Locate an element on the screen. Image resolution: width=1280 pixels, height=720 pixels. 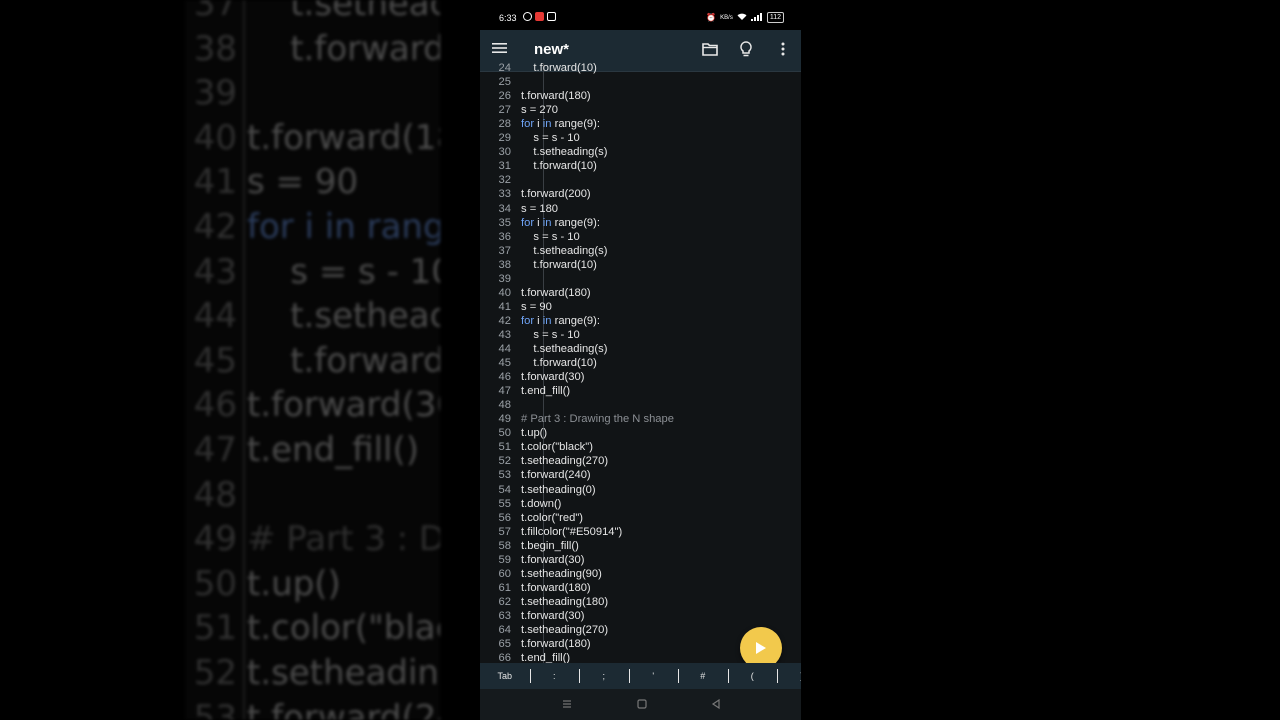
code-text: for i in range(9): is located at coordinates (560, 124).